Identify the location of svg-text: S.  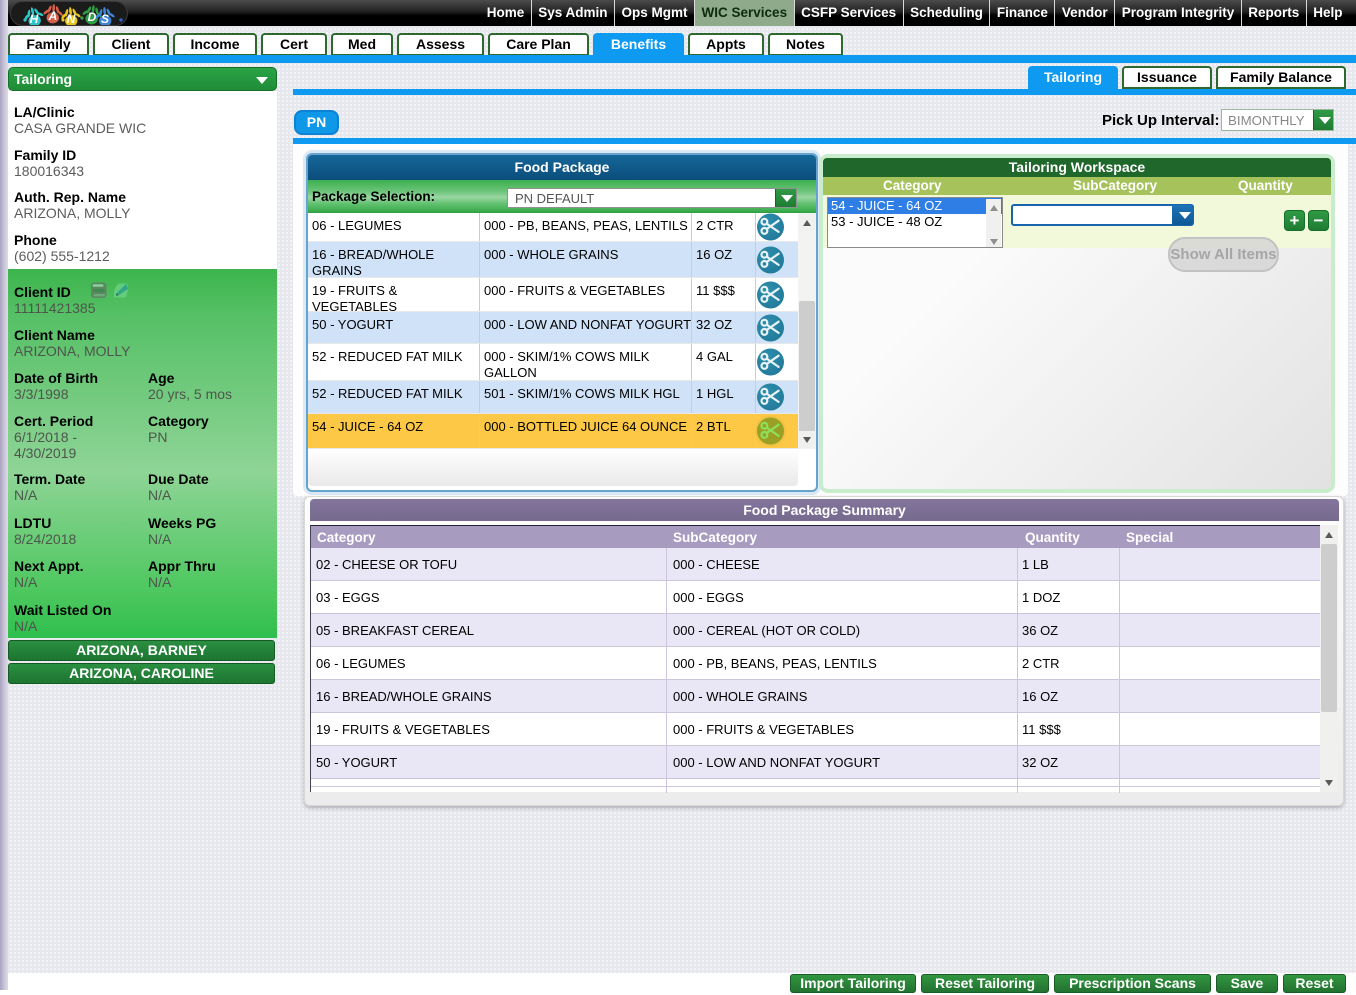
(105, 19).